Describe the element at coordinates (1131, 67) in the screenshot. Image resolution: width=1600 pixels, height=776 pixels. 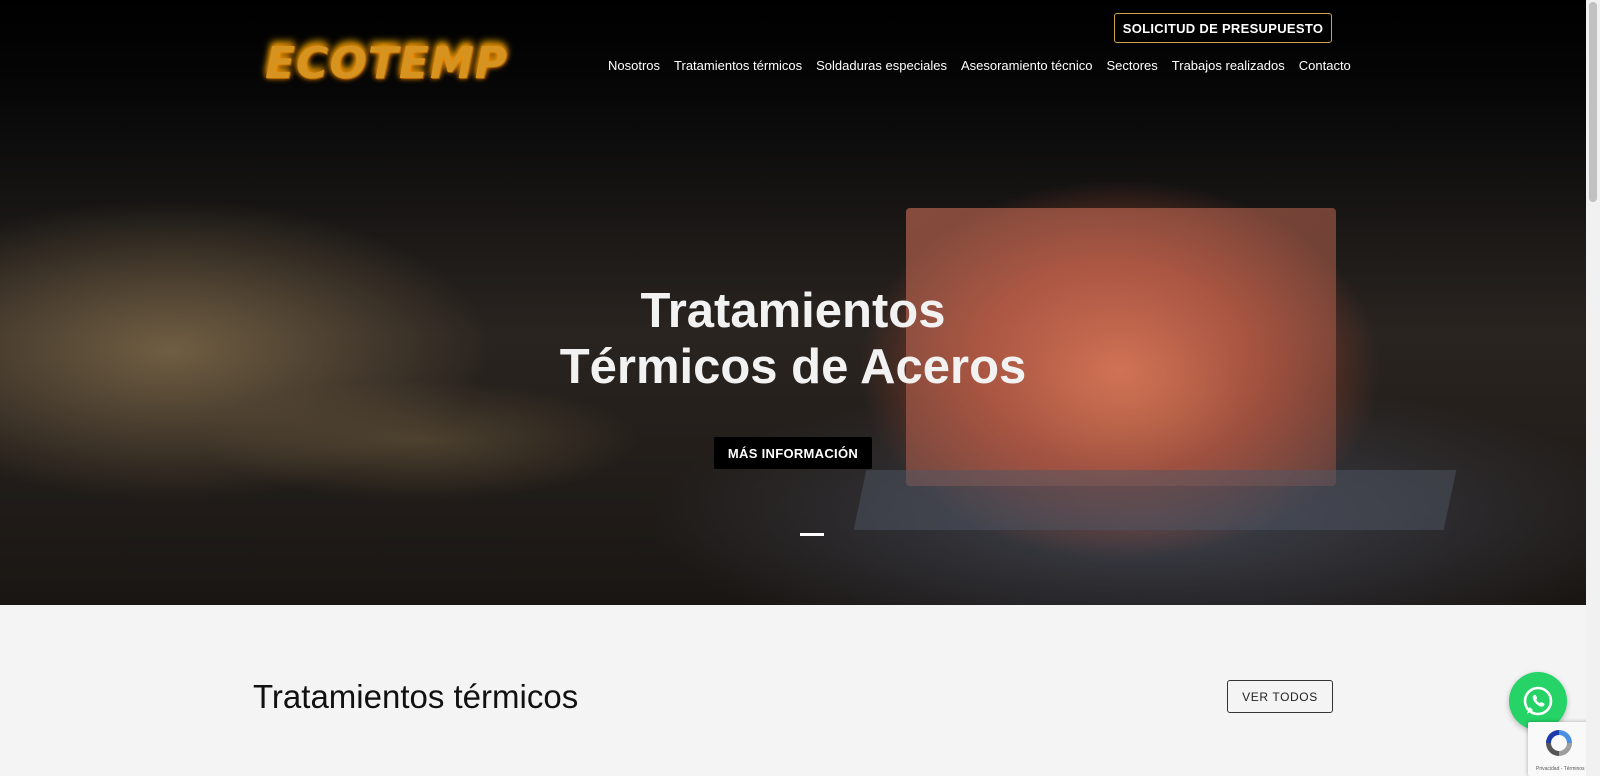
I see `nav-item-sectores: Sectores` at that location.